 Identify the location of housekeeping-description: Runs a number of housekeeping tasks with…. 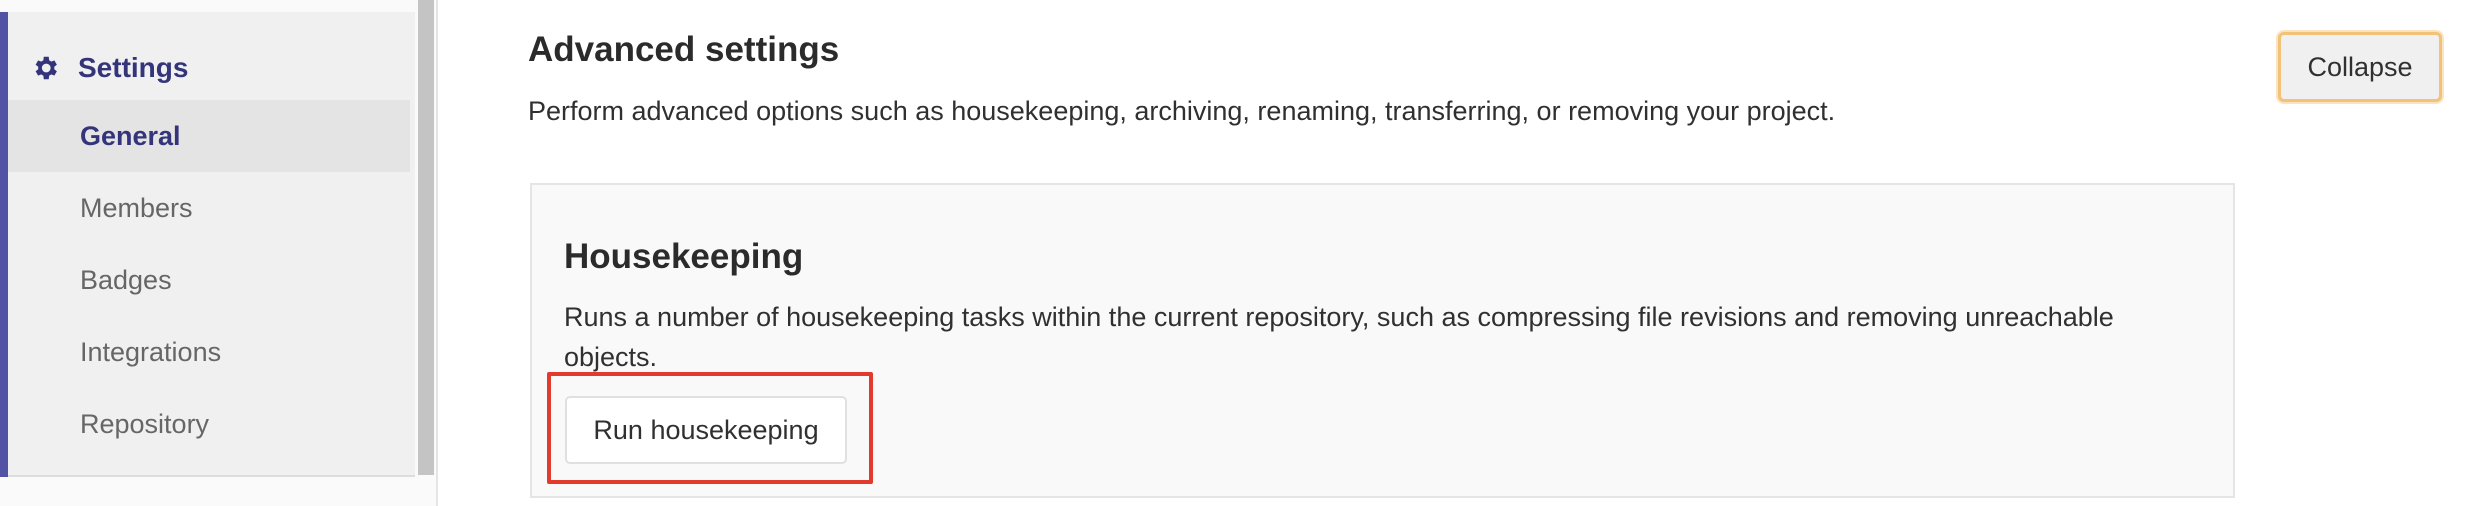
(1339, 337).